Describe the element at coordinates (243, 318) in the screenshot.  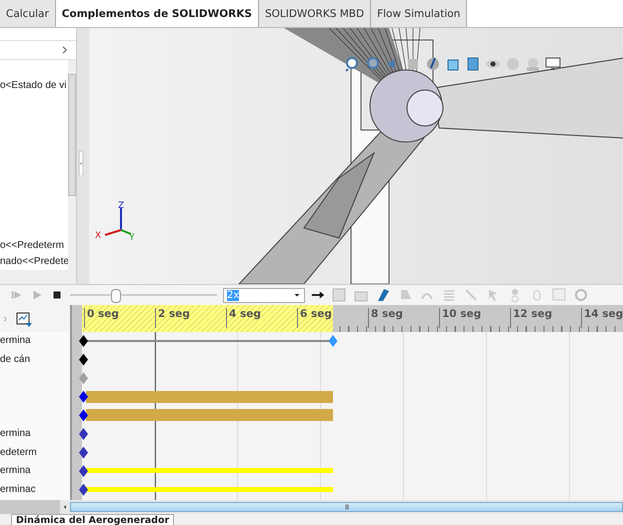
I see `time-label: 4 seg` at that location.